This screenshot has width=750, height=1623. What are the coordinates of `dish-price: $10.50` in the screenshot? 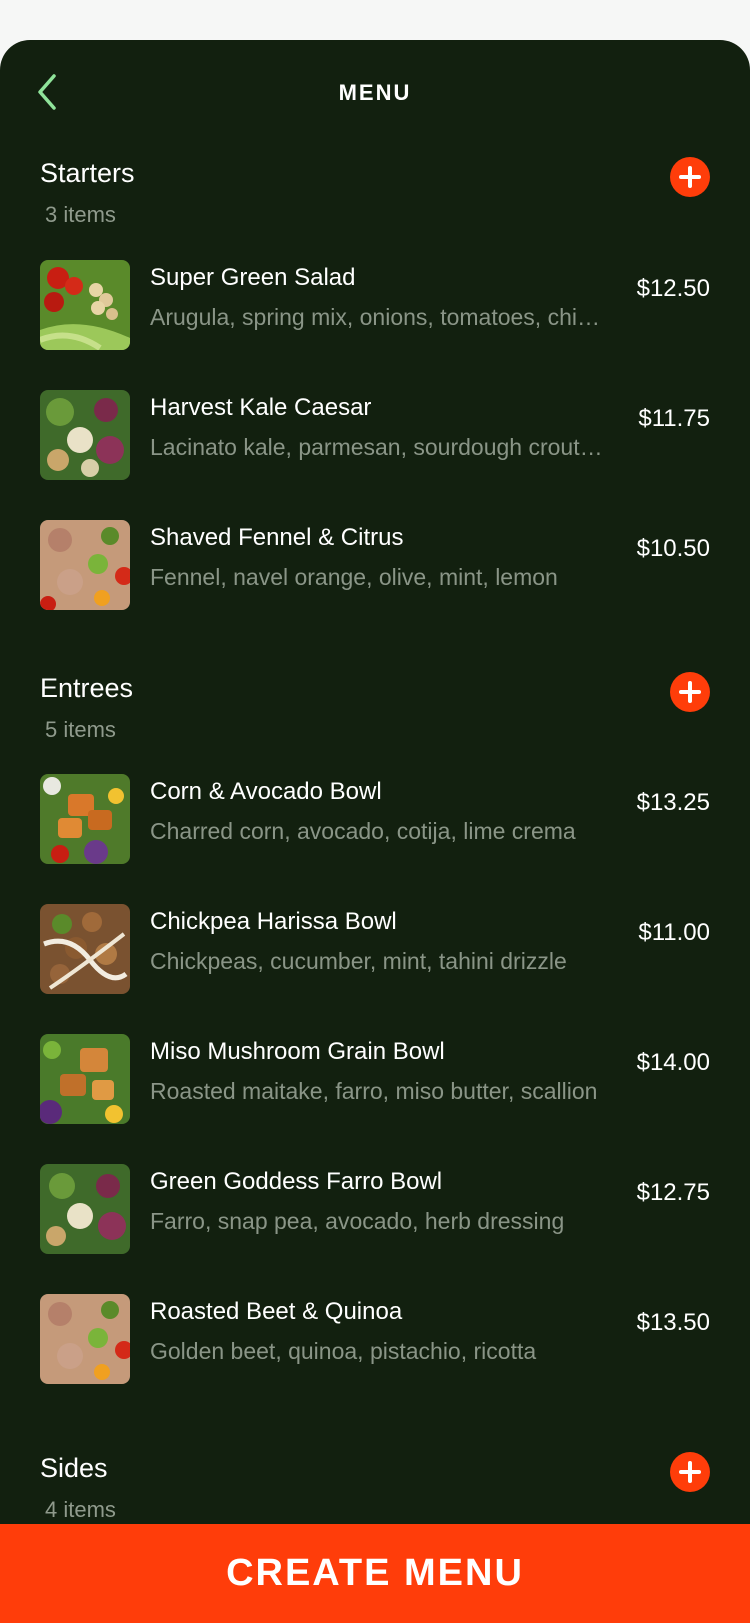 It's located at (673, 548).